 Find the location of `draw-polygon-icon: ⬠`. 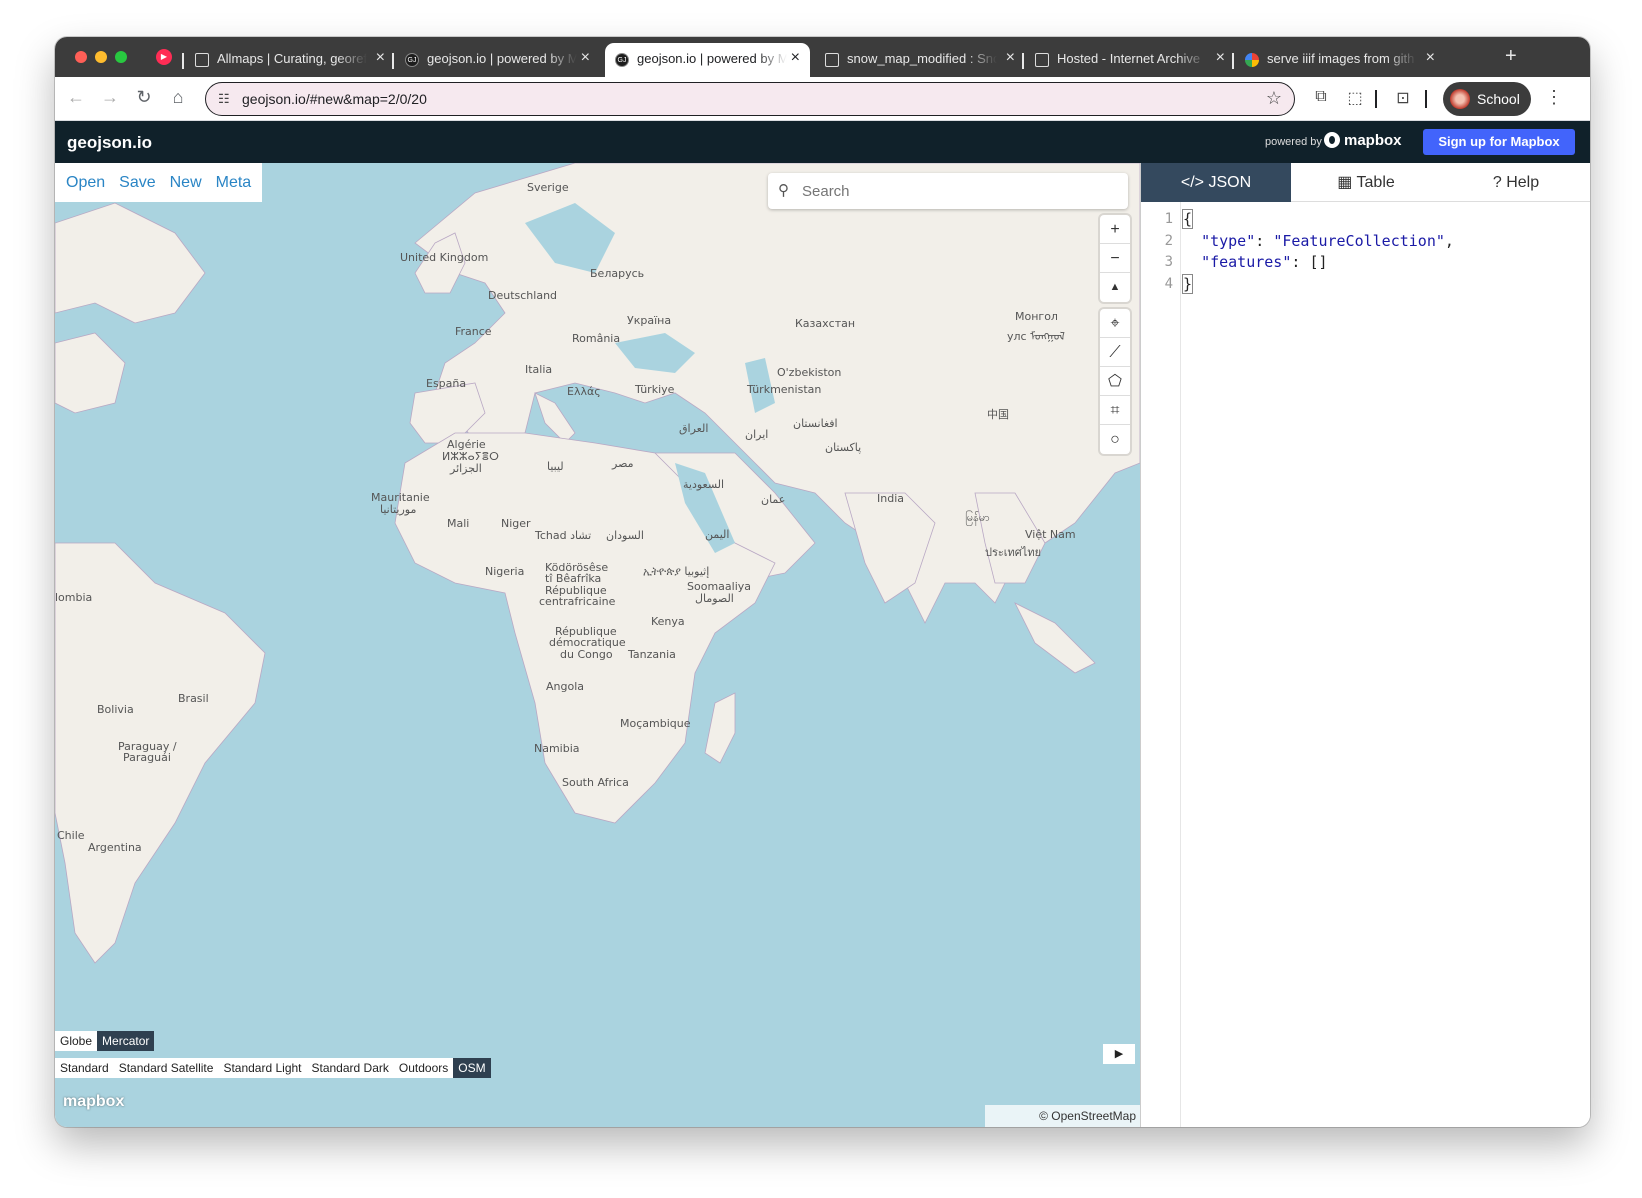

draw-polygon-icon: ⬠ is located at coordinates (1115, 381).